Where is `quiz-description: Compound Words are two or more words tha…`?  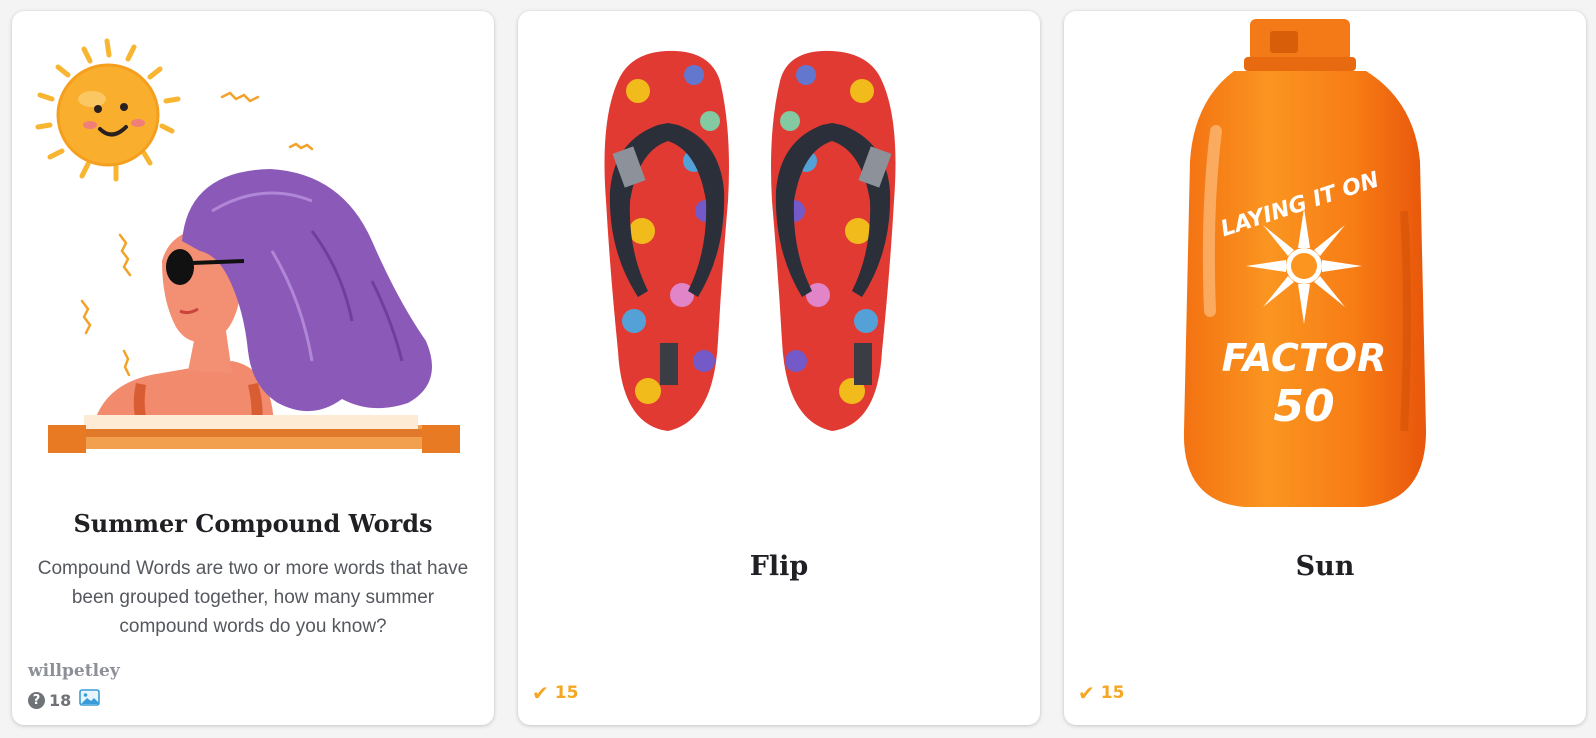 quiz-description: Compound Words are two or more words tha… is located at coordinates (253, 597).